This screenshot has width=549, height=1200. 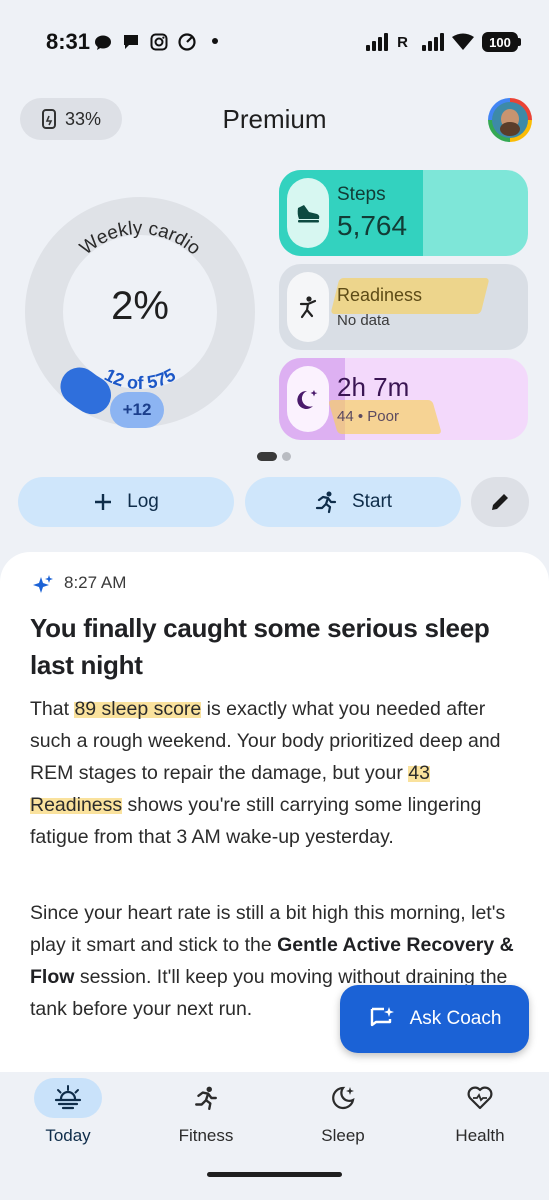 What do you see at coordinates (138, 709) in the screenshot?
I see `sleep-score-highlight: 89 sleep score` at bounding box center [138, 709].